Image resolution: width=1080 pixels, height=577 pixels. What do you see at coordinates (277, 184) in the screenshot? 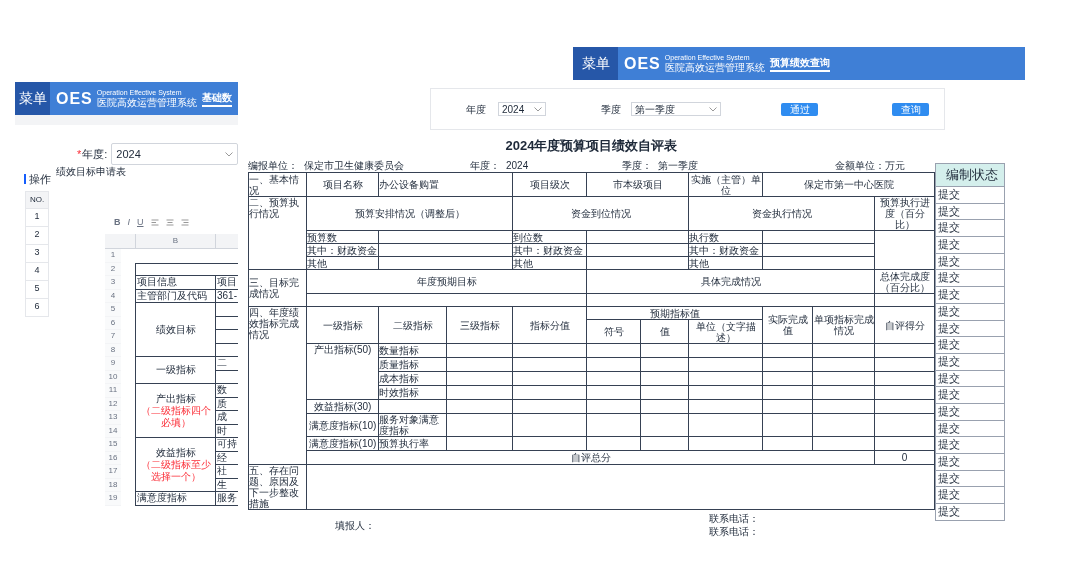
I see `table-cell: 一、基本情况` at bounding box center [277, 184].